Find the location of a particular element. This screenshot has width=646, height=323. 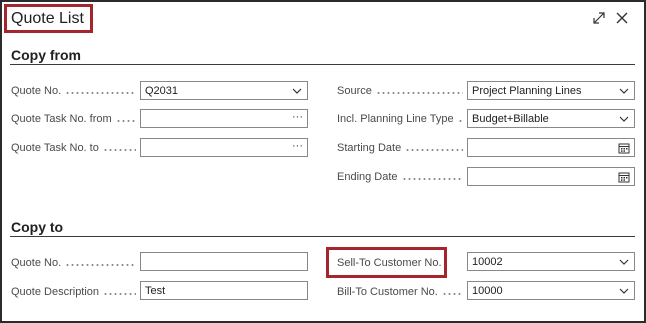

starting-date-label: Starting Date is located at coordinates (400, 148).